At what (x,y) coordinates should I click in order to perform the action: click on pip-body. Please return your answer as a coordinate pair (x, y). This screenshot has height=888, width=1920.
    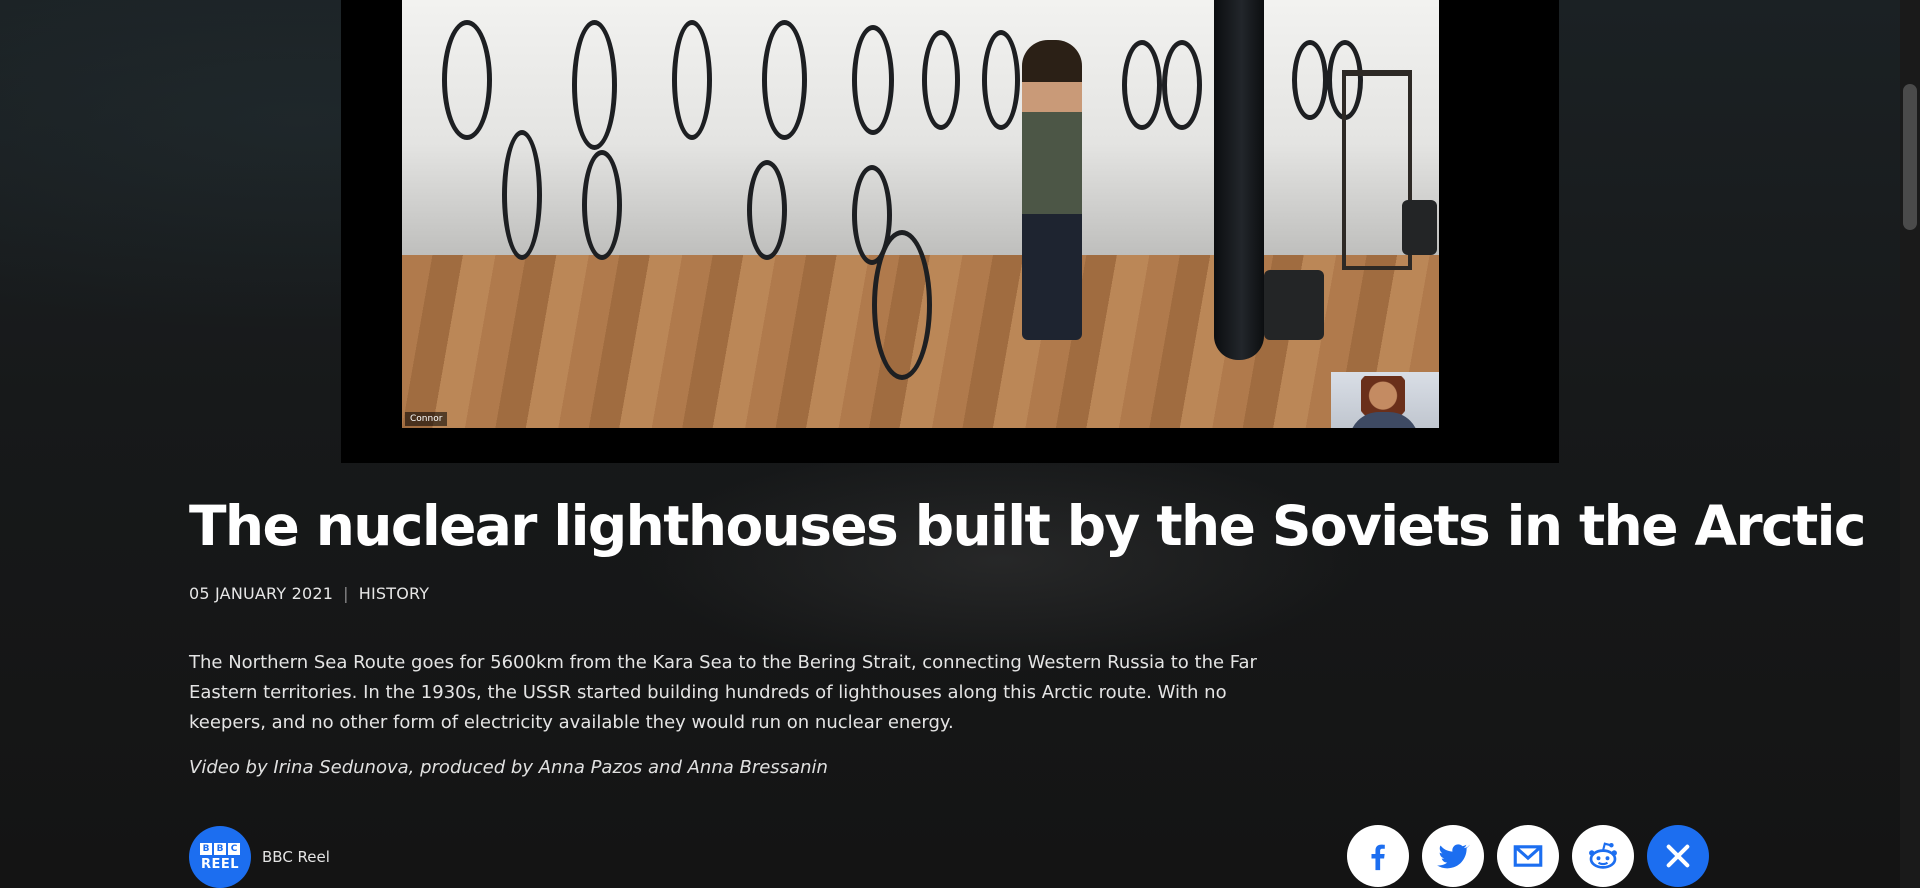
    Looking at the image, I should click on (1384, 420).